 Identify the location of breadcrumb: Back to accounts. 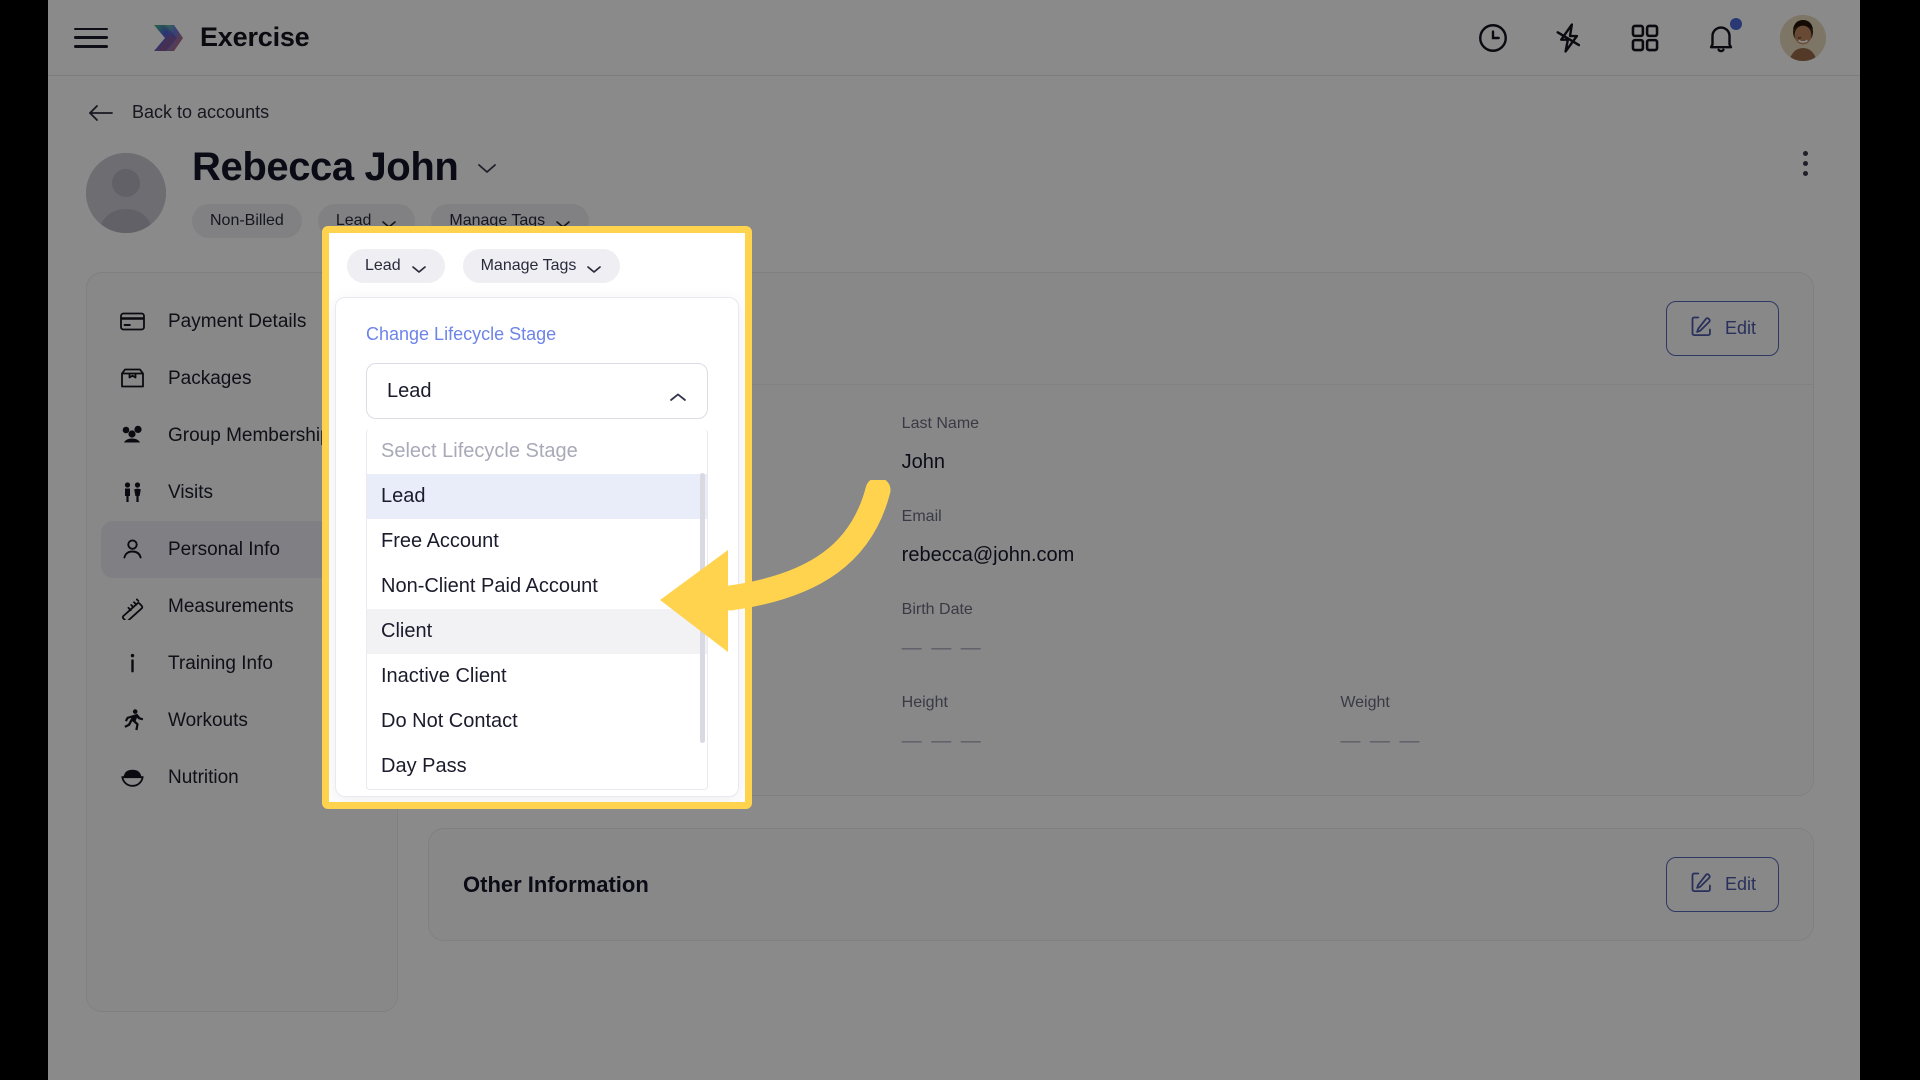
(954, 99).